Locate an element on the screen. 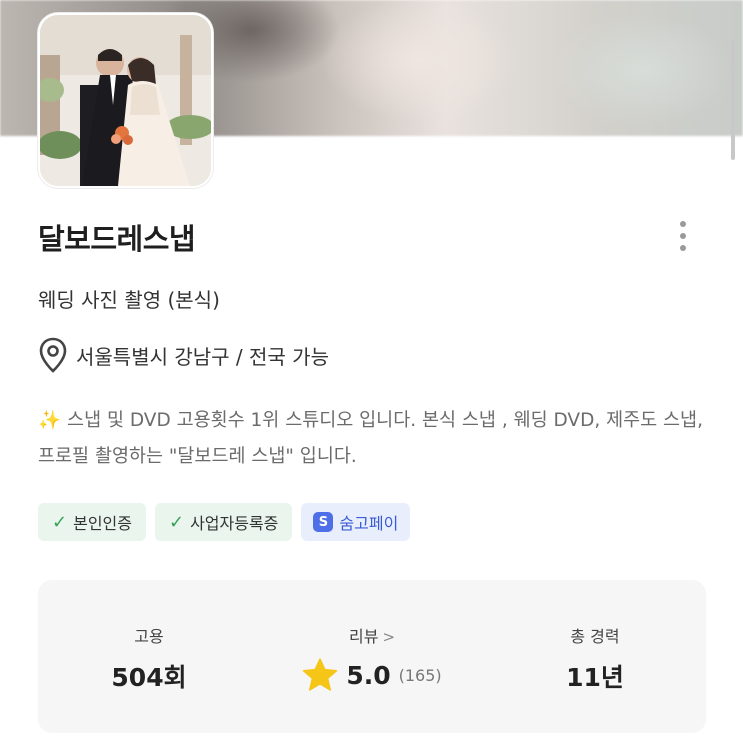 This screenshot has height=743, width=743. stat-hire-label: 고용 is located at coordinates (149, 636).